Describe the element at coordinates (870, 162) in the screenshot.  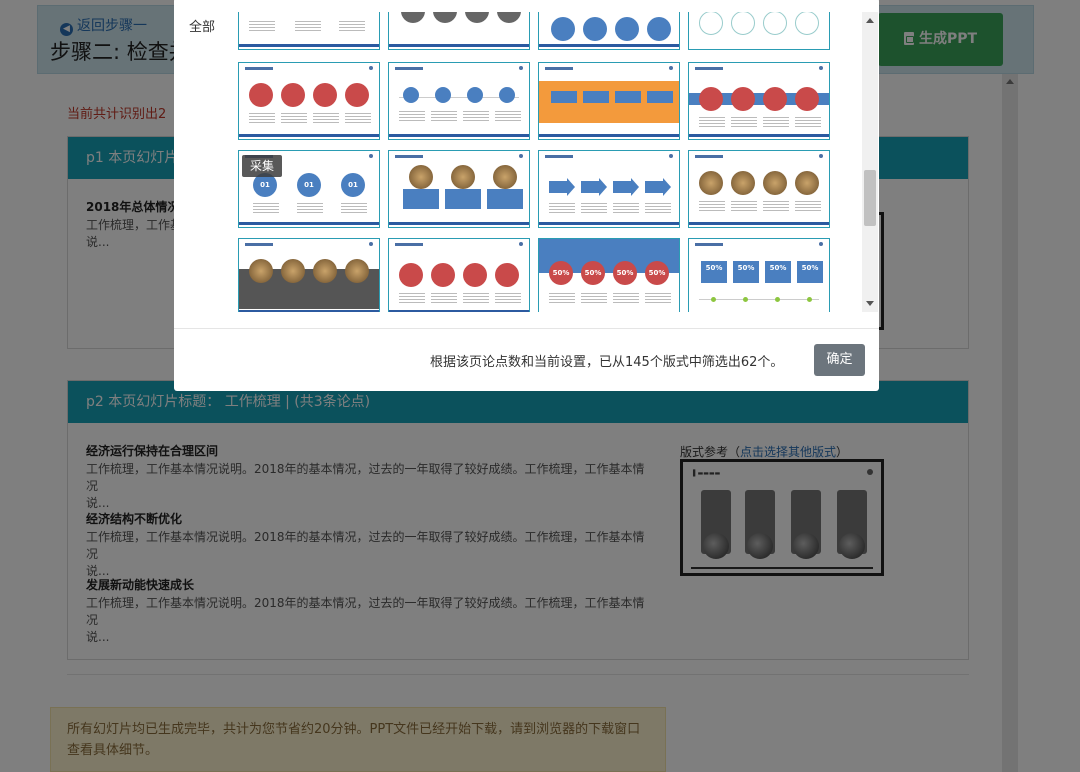
I see `modal-scrollbar` at that location.